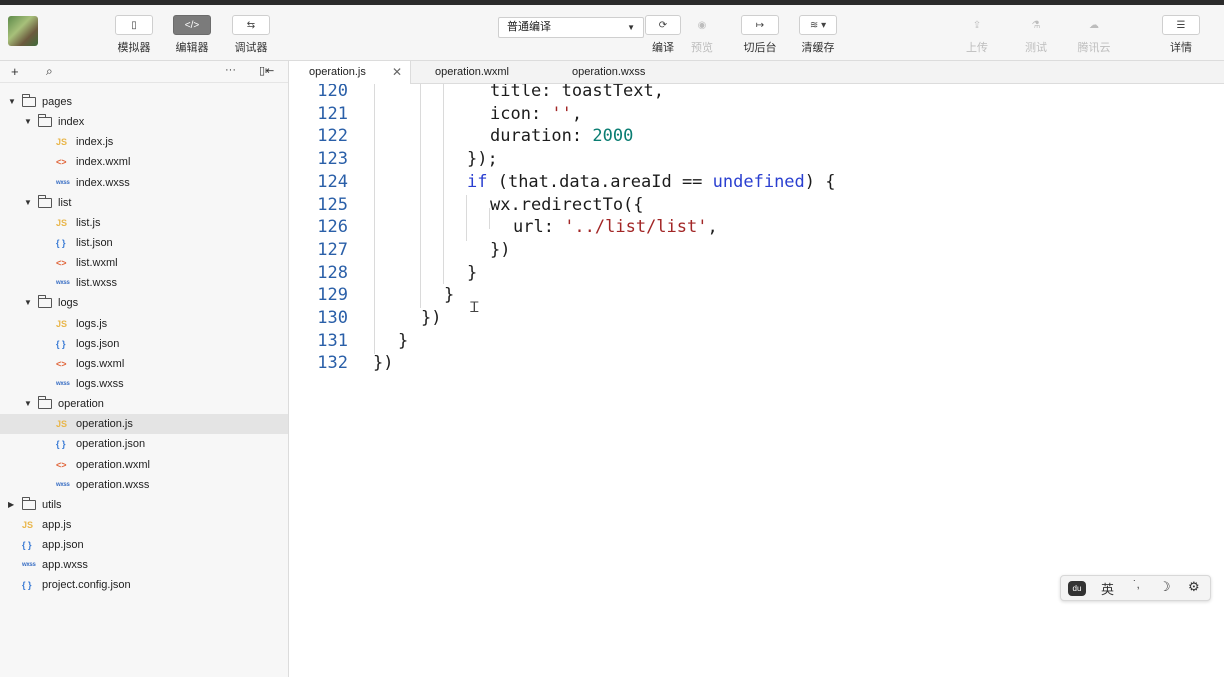  Describe the element at coordinates (350, 73) in the screenshot. I see `tab-operation-js: operation.js ✕` at that location.